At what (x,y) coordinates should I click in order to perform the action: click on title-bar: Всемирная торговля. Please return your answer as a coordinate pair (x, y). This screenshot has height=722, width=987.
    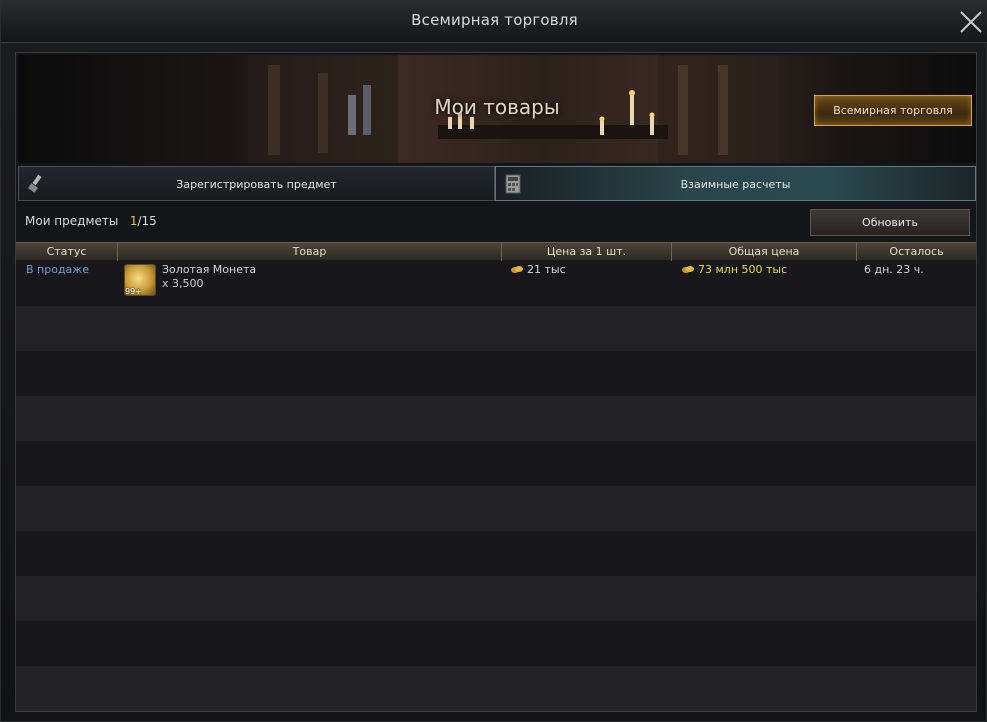
    Looking at the image, I should click on (494, 22).